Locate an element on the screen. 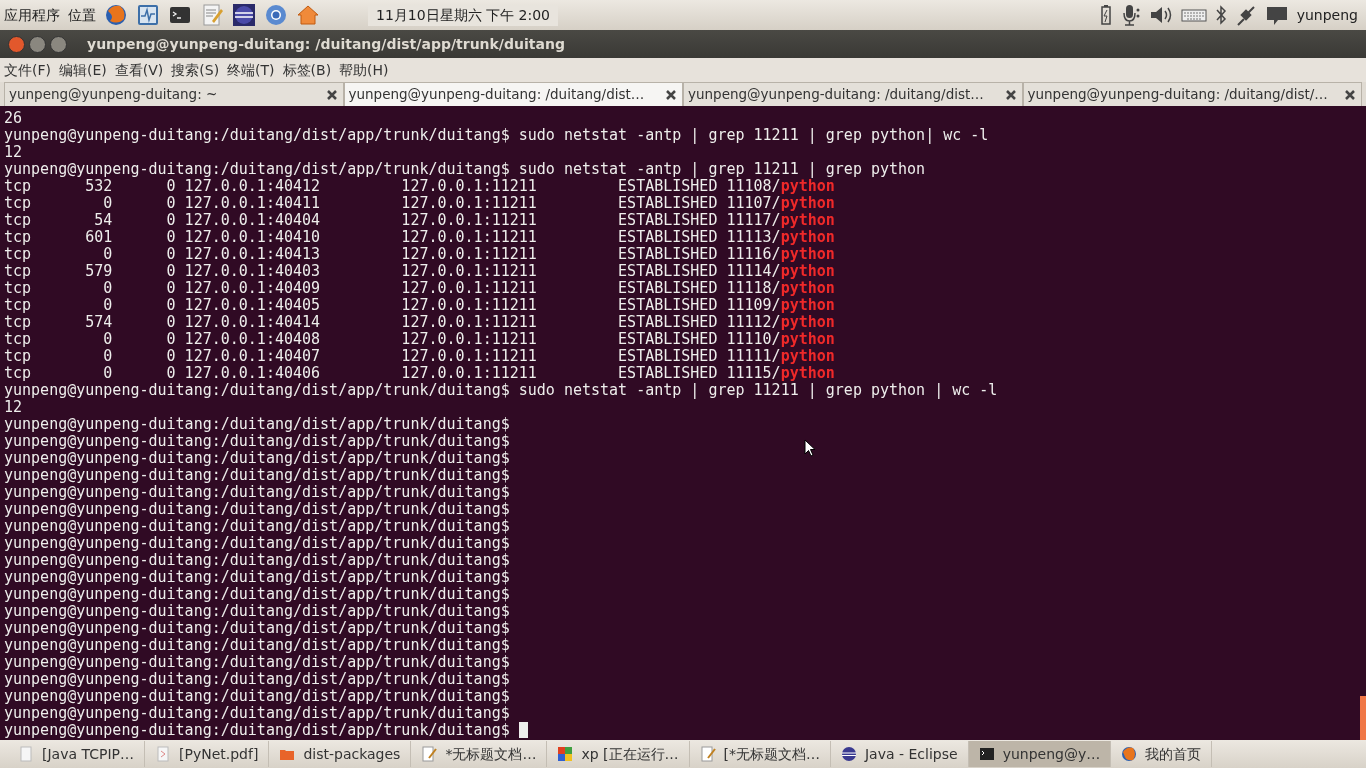 The width and height of the screenshot is (1366, 768). bluetooth-icon is located at coordinates (1220, 15).